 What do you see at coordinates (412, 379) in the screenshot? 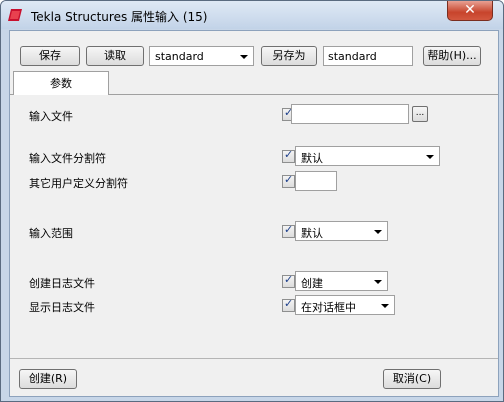
I see `cancel-button: 取消(C)` at bounding box center [412, 379].